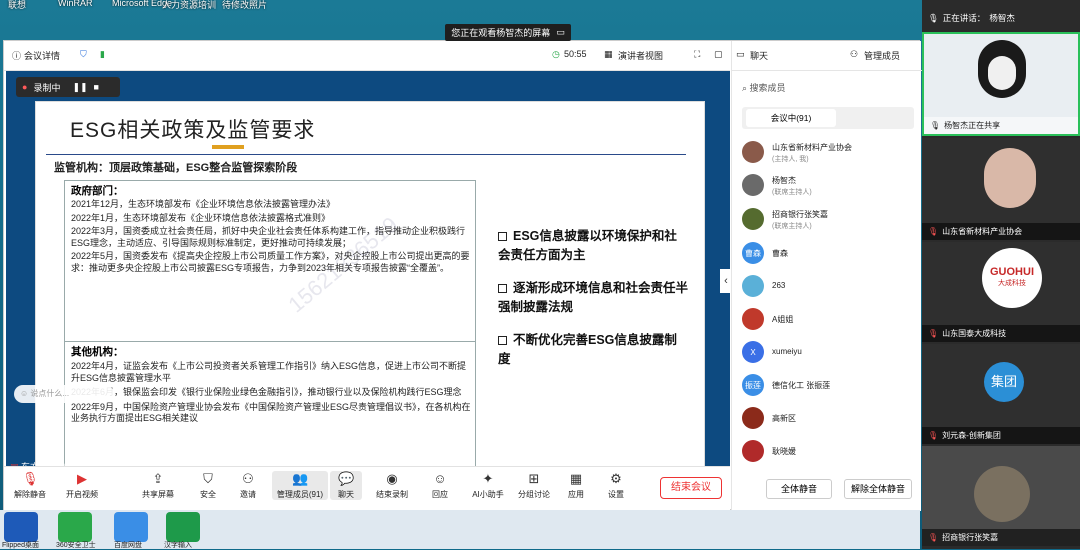 The height and width of the screenshot is (550, 1080). Describe the element at coordinates (829, 287) in the screenshot. I see `member-item: 263` at that location.